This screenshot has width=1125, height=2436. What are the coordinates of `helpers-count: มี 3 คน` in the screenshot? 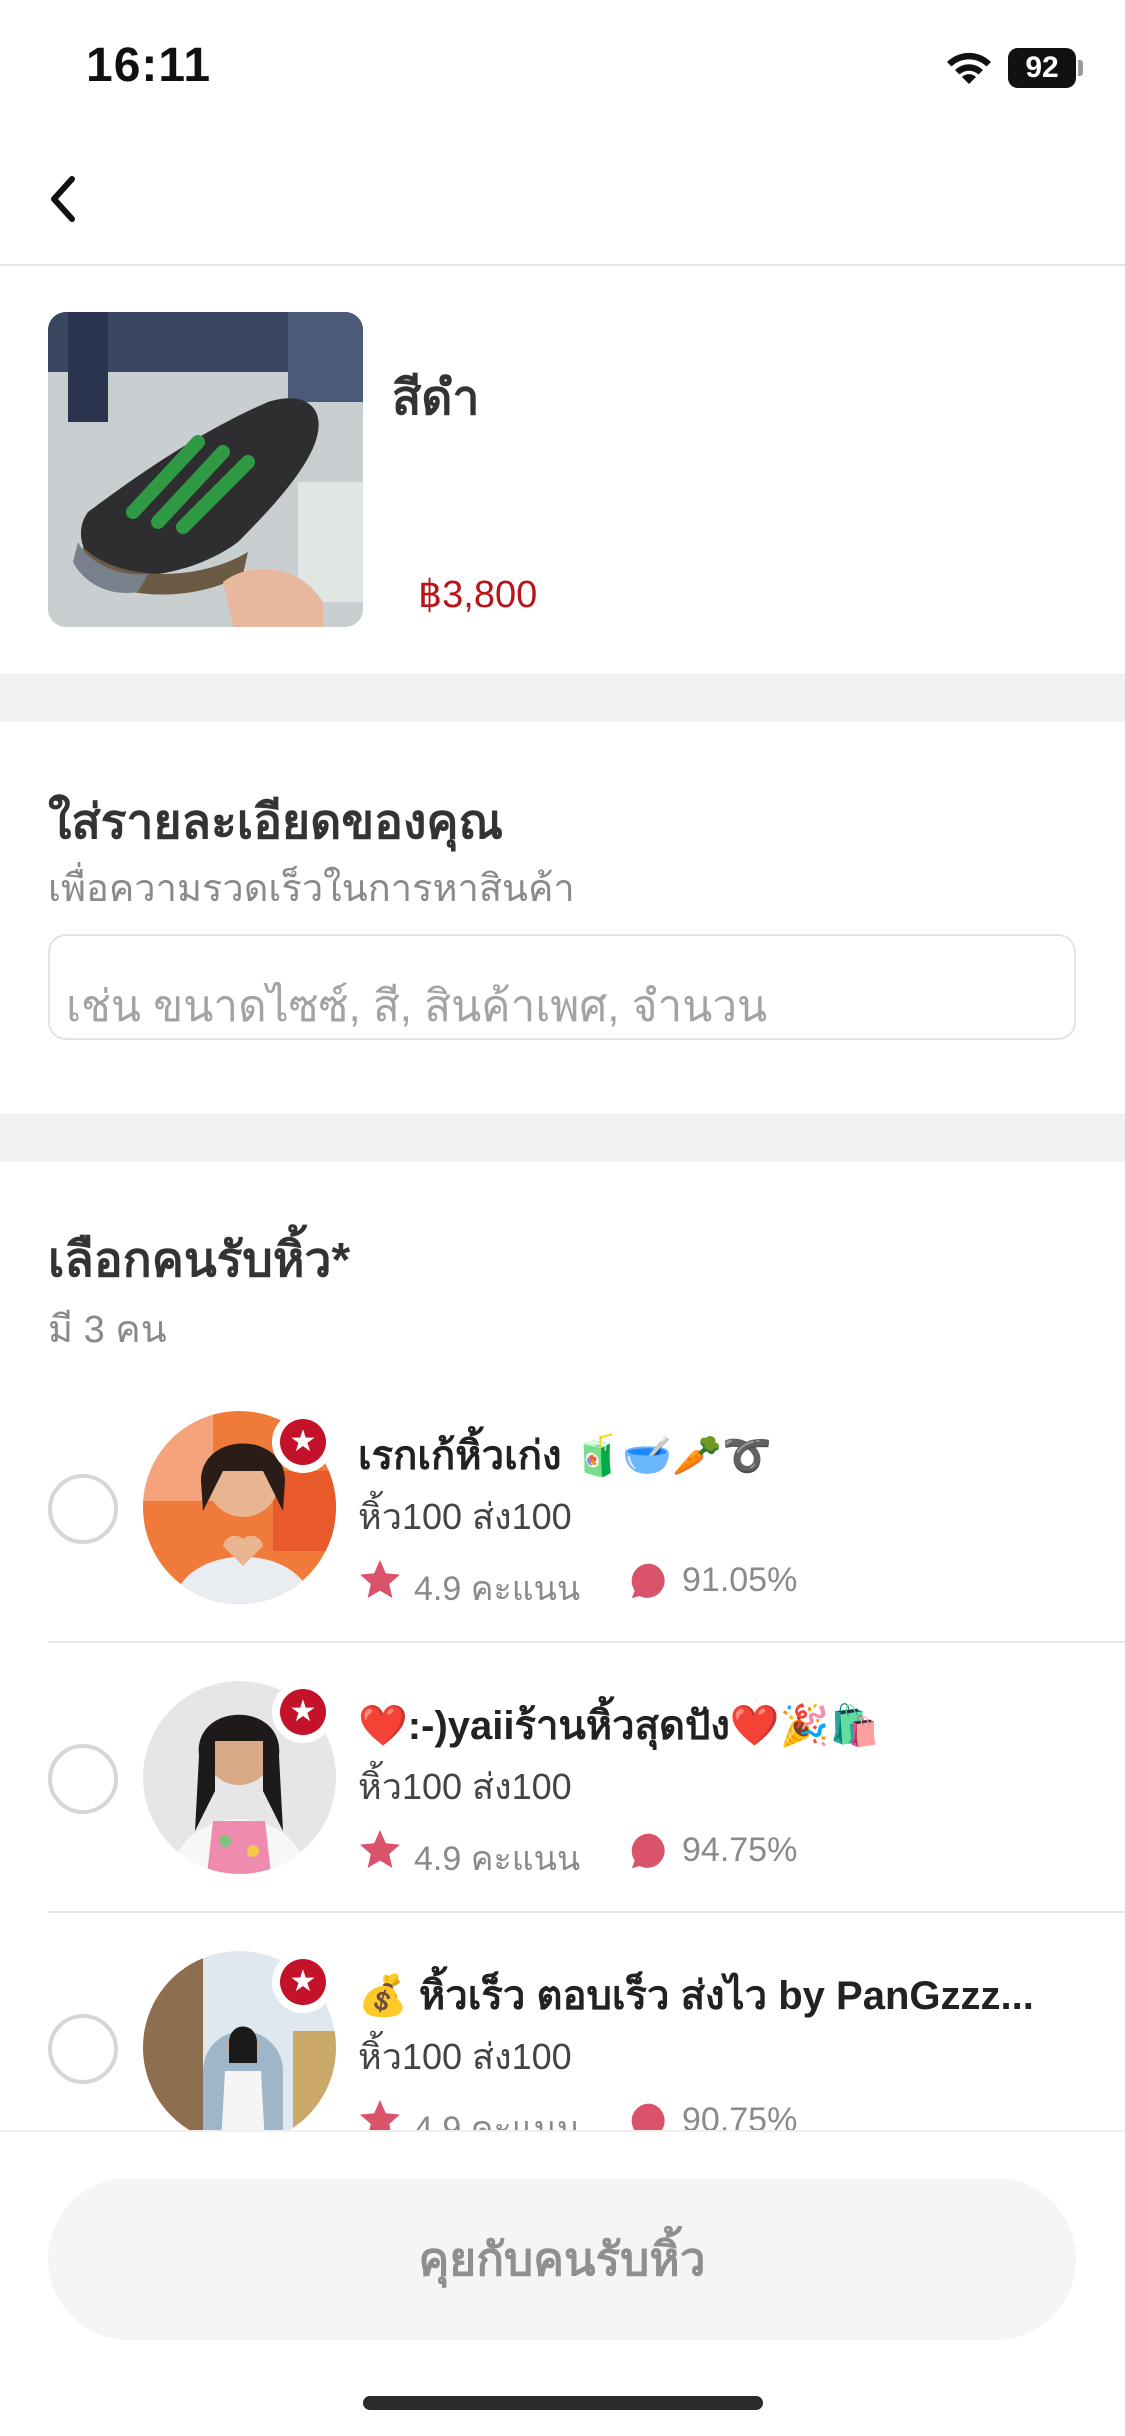 It's located at (107, 1330).